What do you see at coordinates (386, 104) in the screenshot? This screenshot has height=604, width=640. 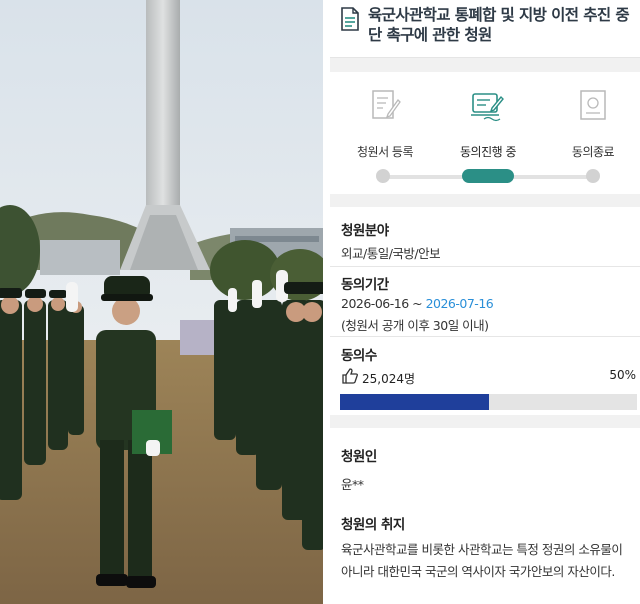 I see `pencil-document-icon` at bounding box center [386, 104].